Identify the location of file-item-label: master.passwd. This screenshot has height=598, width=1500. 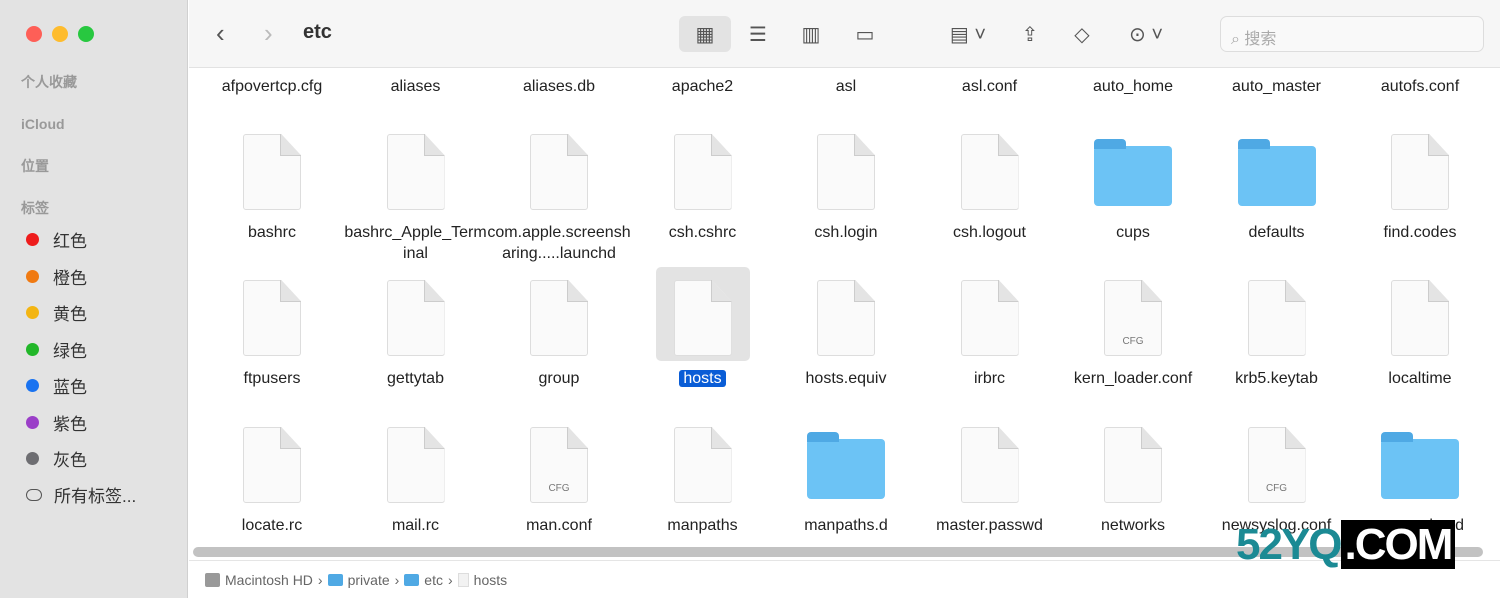
(990, 525).